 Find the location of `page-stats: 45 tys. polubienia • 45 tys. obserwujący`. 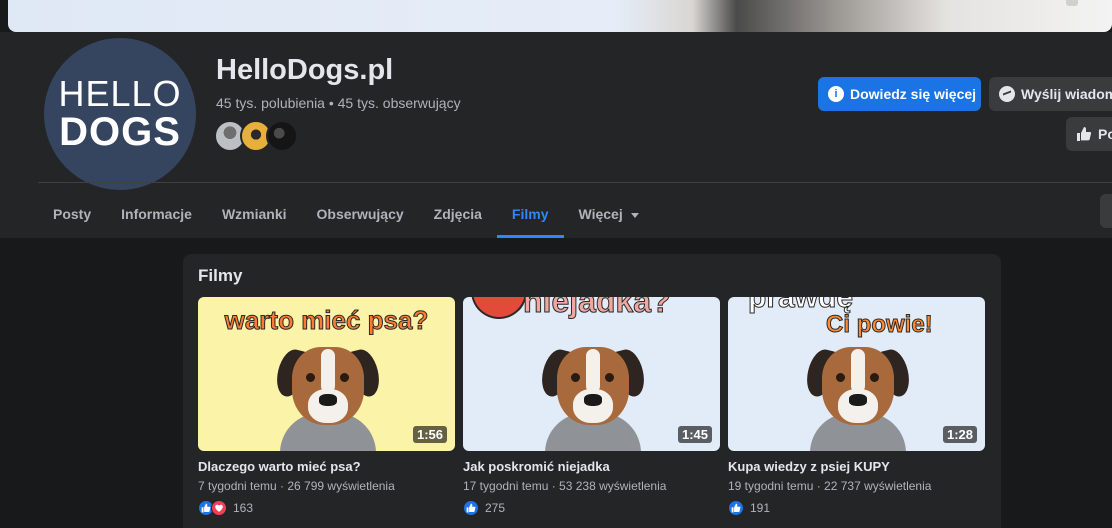

page-stats: 45 tys. polubienia • 45 tys. obserwujący is located at coordinates (338, 103).